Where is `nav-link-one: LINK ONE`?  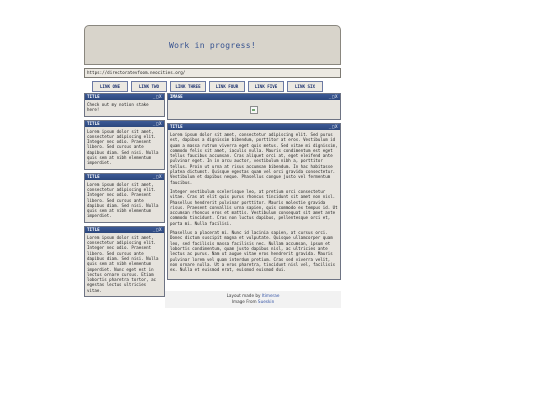
nav-link-one: LINK ONE is located at coordinates (110, 86).